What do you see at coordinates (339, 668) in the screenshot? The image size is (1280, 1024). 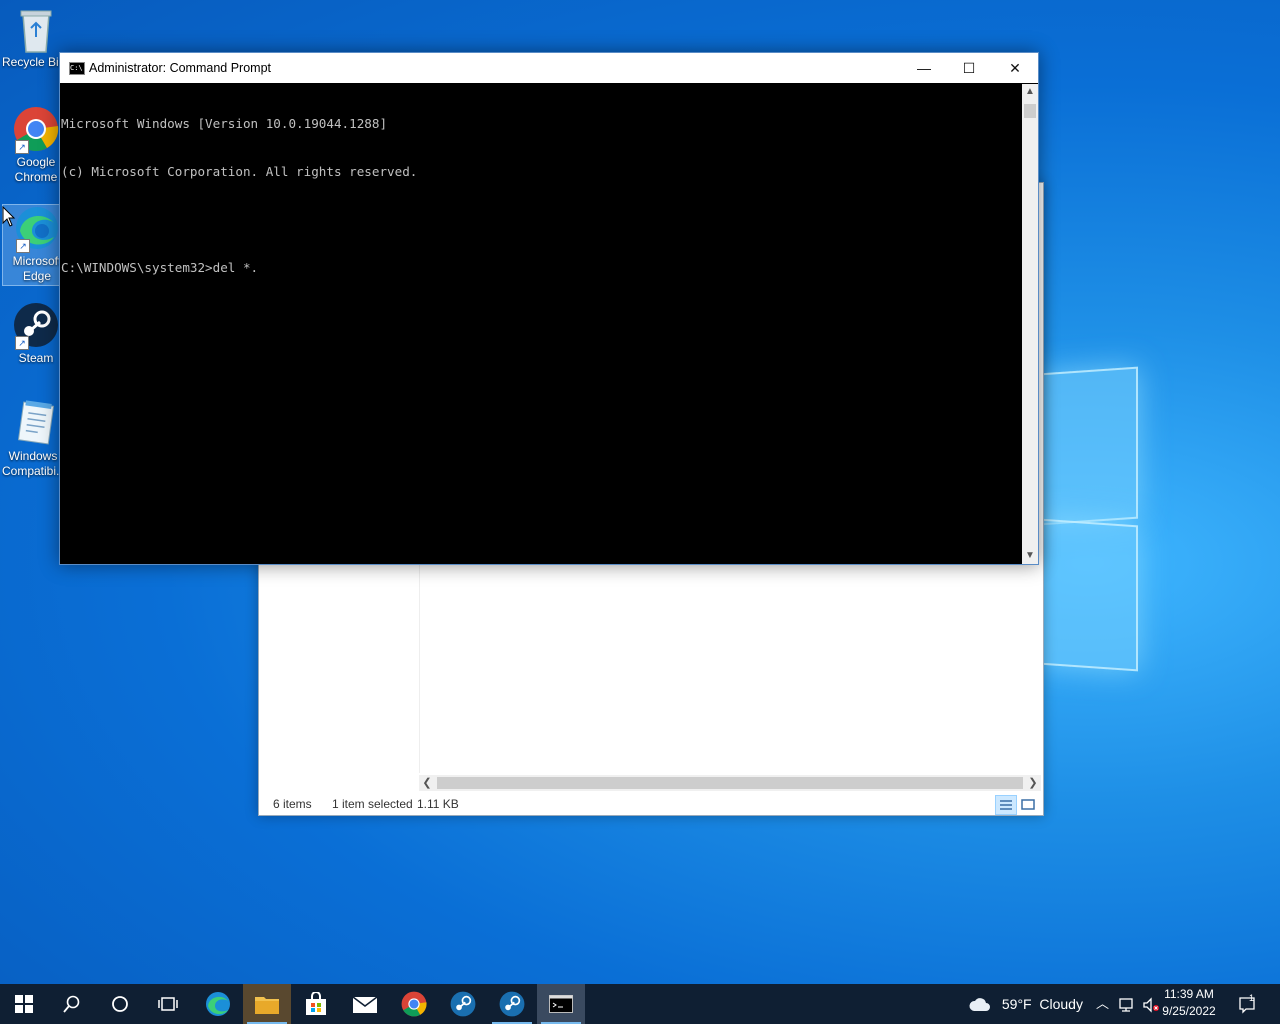 I see `navigation-pane` at bounding box center [339, 668].